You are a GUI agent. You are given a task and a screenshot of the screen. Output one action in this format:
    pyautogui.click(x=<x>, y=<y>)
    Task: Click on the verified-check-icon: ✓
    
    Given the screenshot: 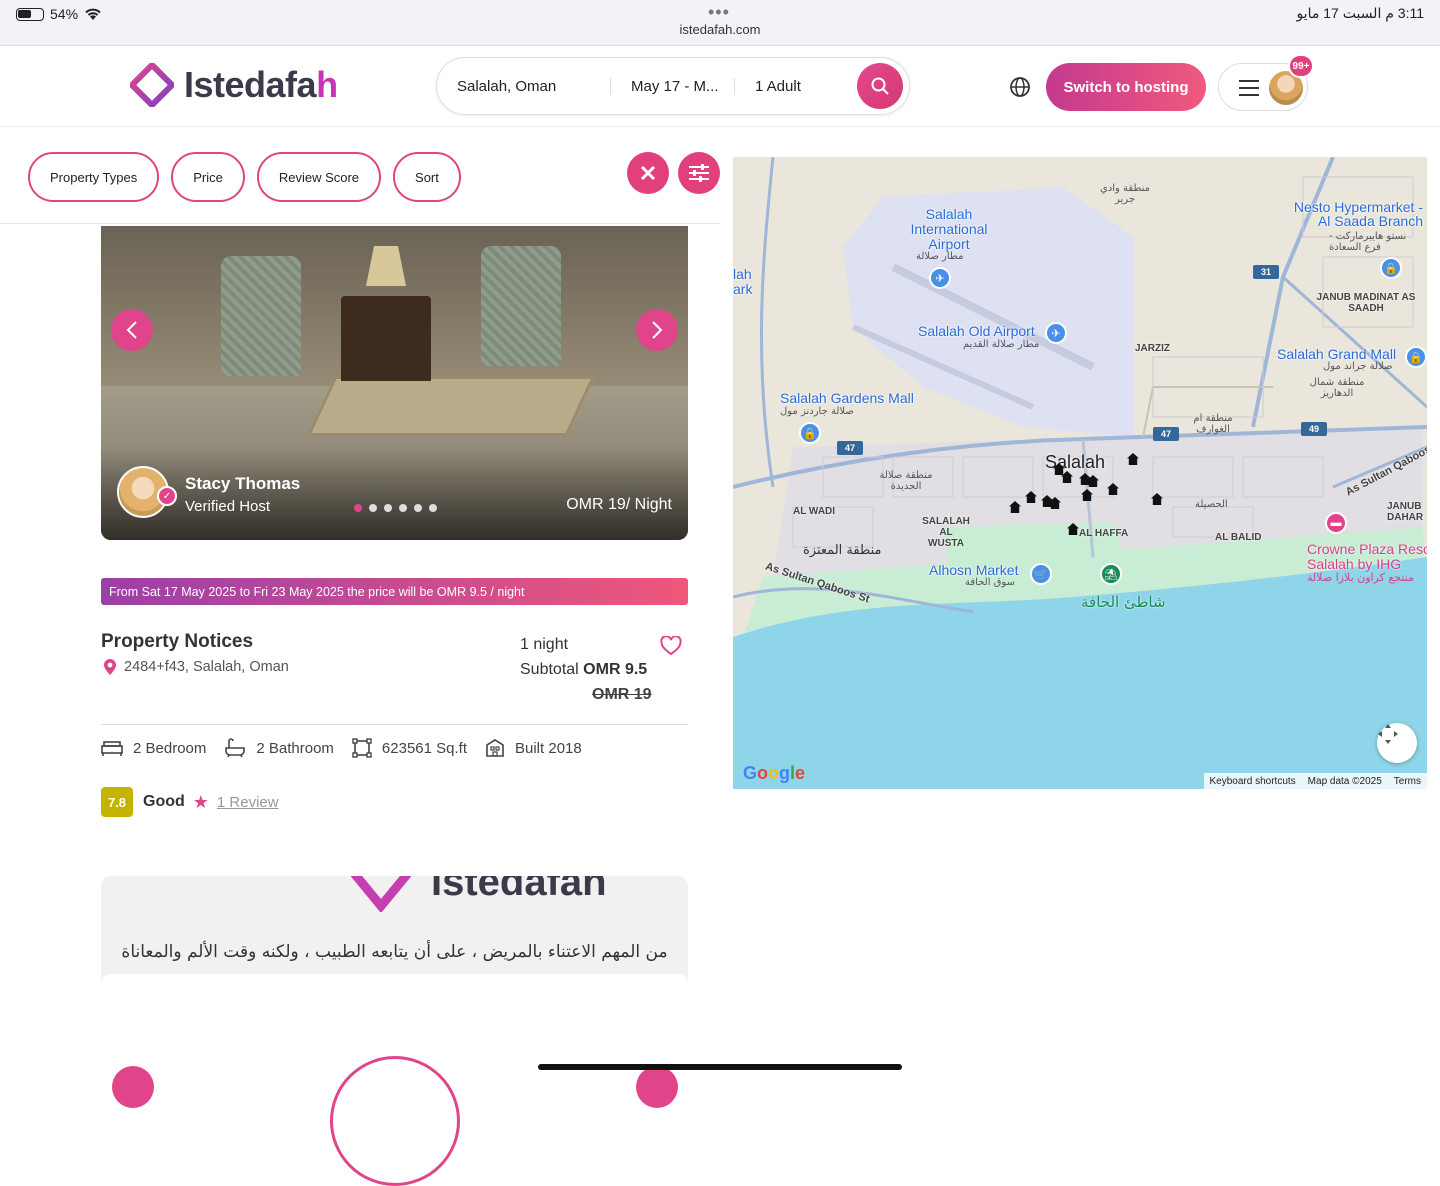 What is the action you would take?
    pyautogui.click(x=167, y=496)
    